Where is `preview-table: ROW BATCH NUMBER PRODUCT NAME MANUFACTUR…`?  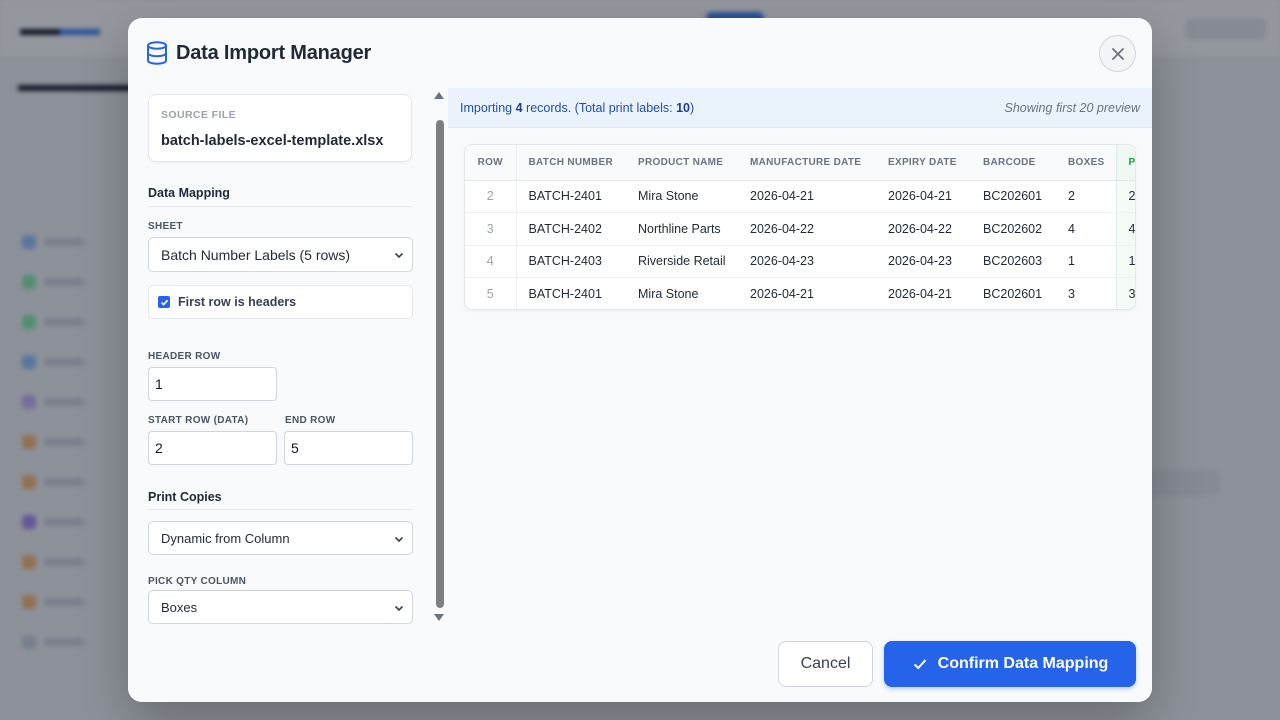 preview-table: ROW BATCH NUMBER PRODUCT NAME MANUFACTUR… is located at coordinates (800, 227).